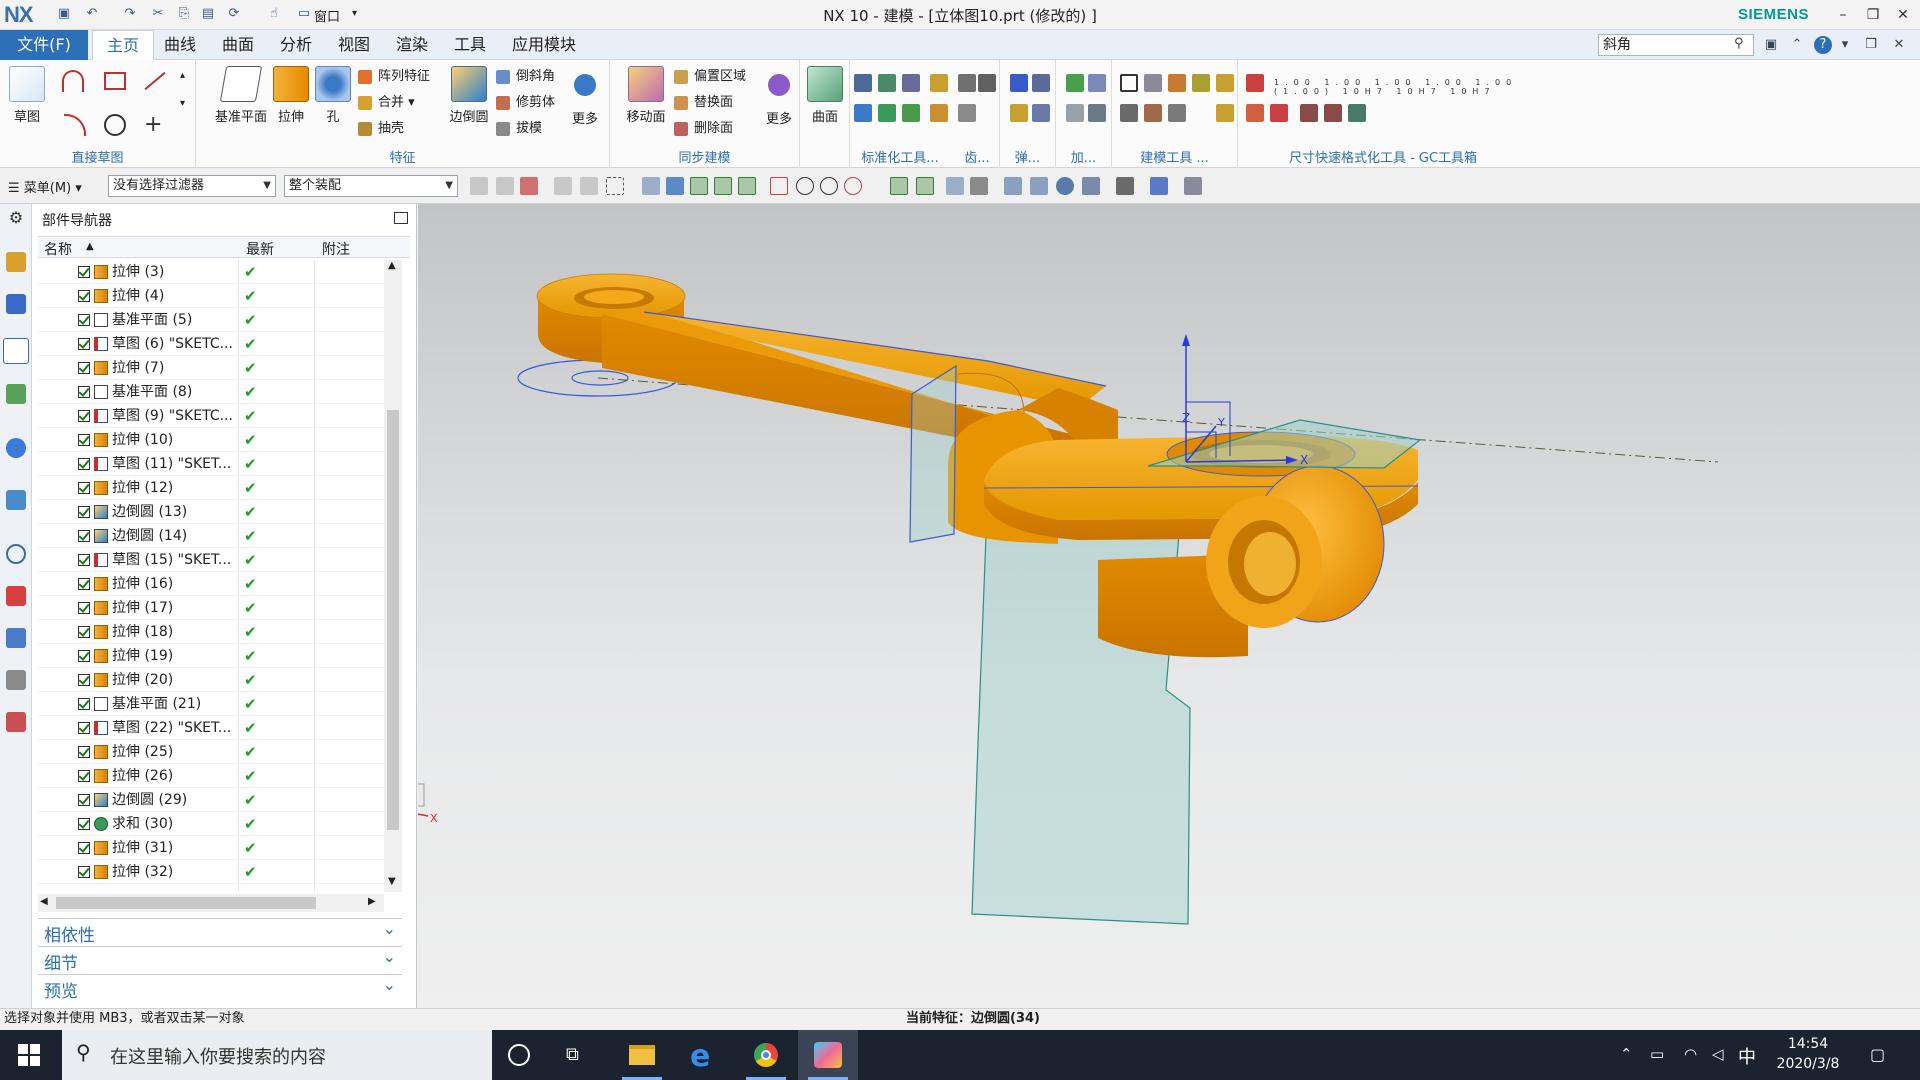  What do you see at coordinates (211, 752) in the screenshot?
I see `tree-row: 拉伸 (25) ✔` at bounding box center [211, 752].